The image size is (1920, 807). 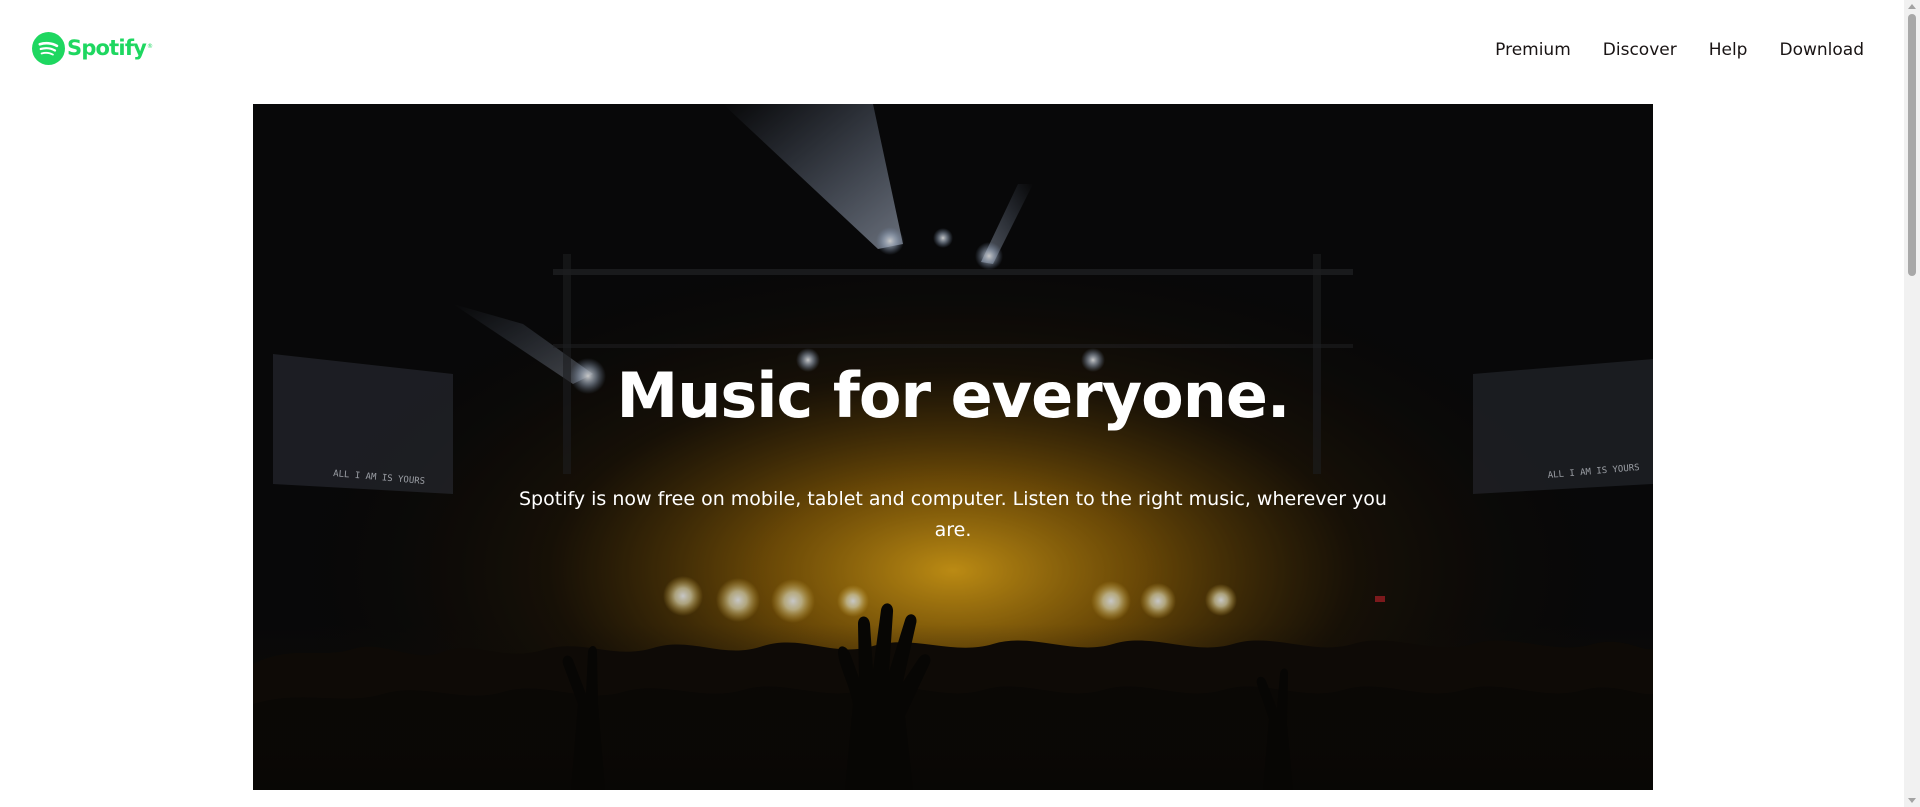 I want to click on nav-link-download: Download, so click(x=1821, y=50).